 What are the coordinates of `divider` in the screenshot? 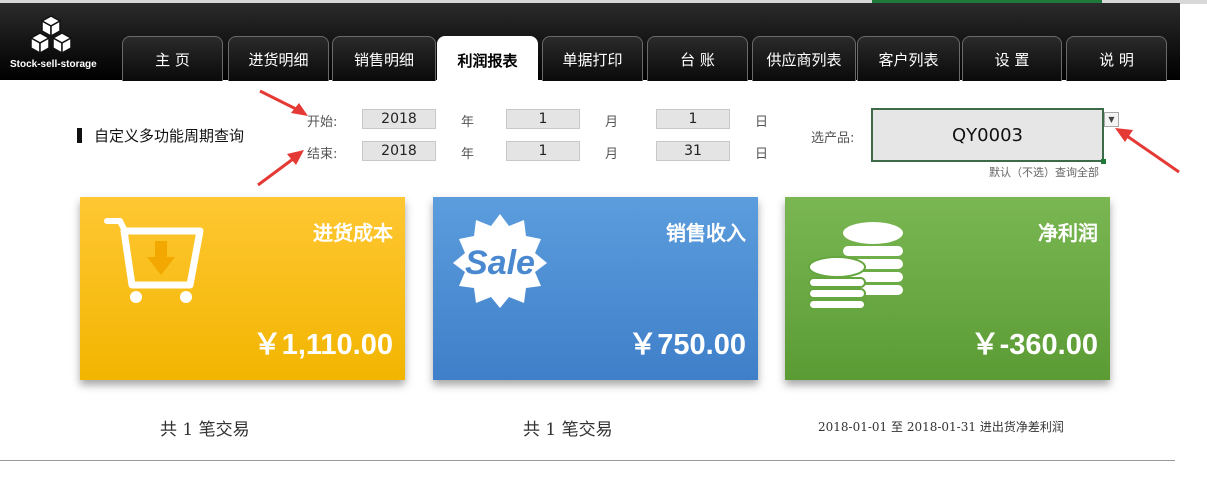 It's located at (587, 460).